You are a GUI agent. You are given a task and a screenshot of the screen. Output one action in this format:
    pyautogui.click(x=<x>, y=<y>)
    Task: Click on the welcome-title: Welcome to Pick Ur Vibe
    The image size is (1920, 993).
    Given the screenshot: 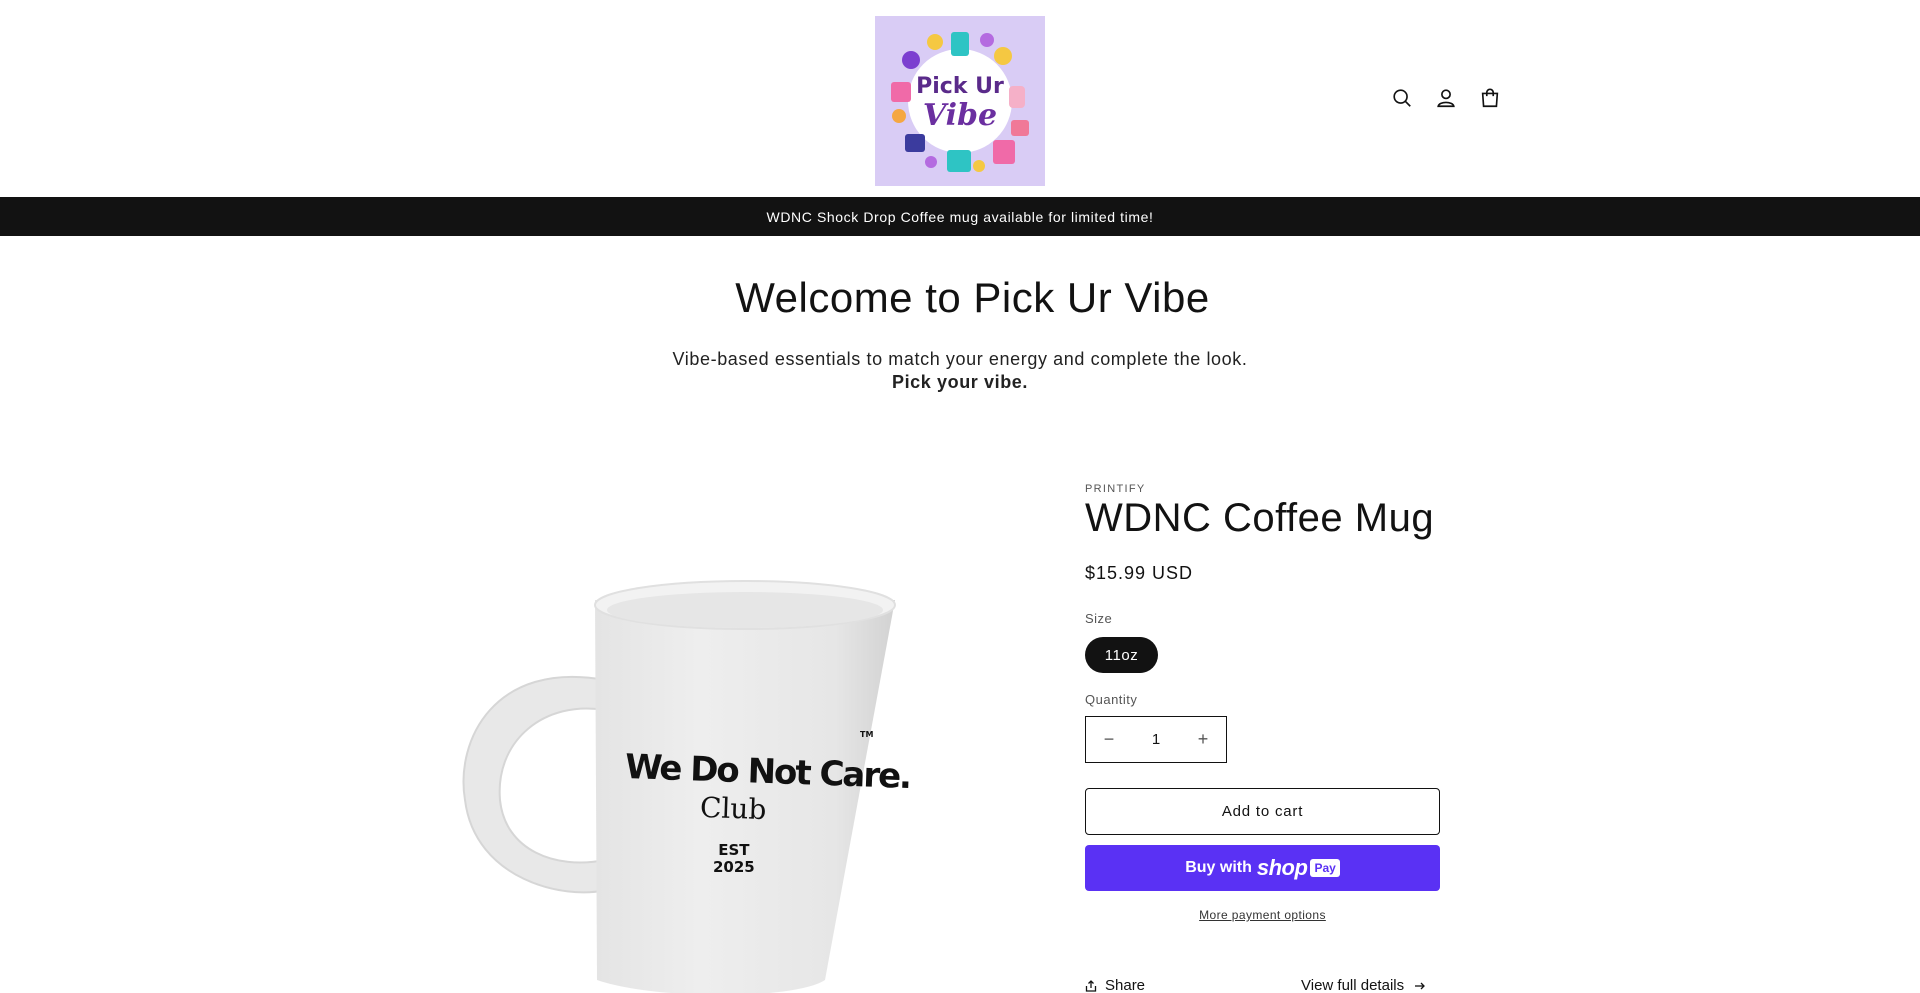 What is the action you would take?
    pyautogui.click(x=972, y=297)
    